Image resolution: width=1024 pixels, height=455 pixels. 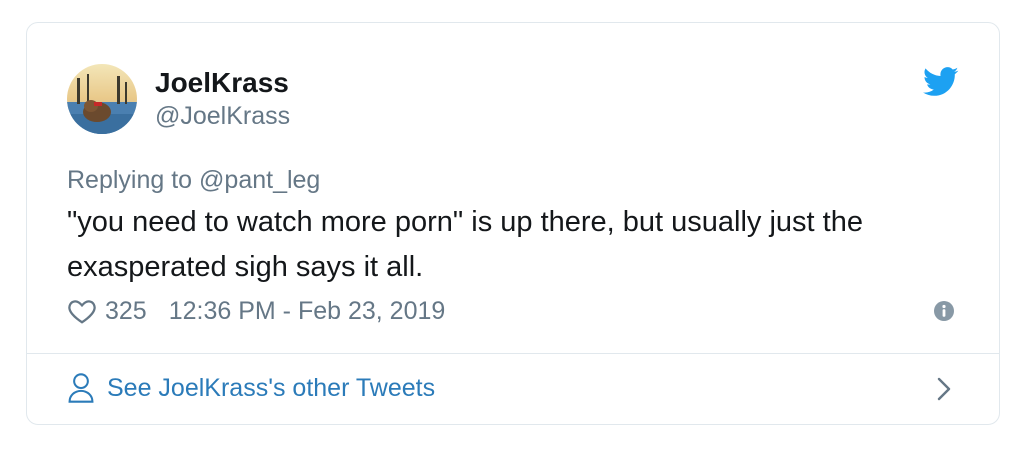 What do you see at coordinates (944, 311) in the screenshot?
I see `info-icon` at bounding box center [944, 311].